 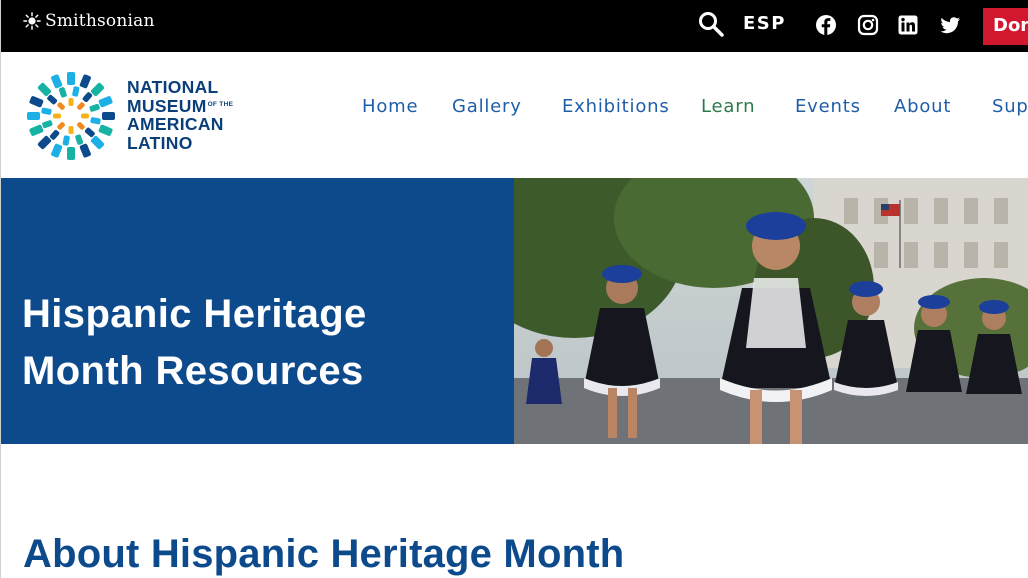 I want to click on smithsonian-logo-link: Smithsonian, so click(x=89, y=21).